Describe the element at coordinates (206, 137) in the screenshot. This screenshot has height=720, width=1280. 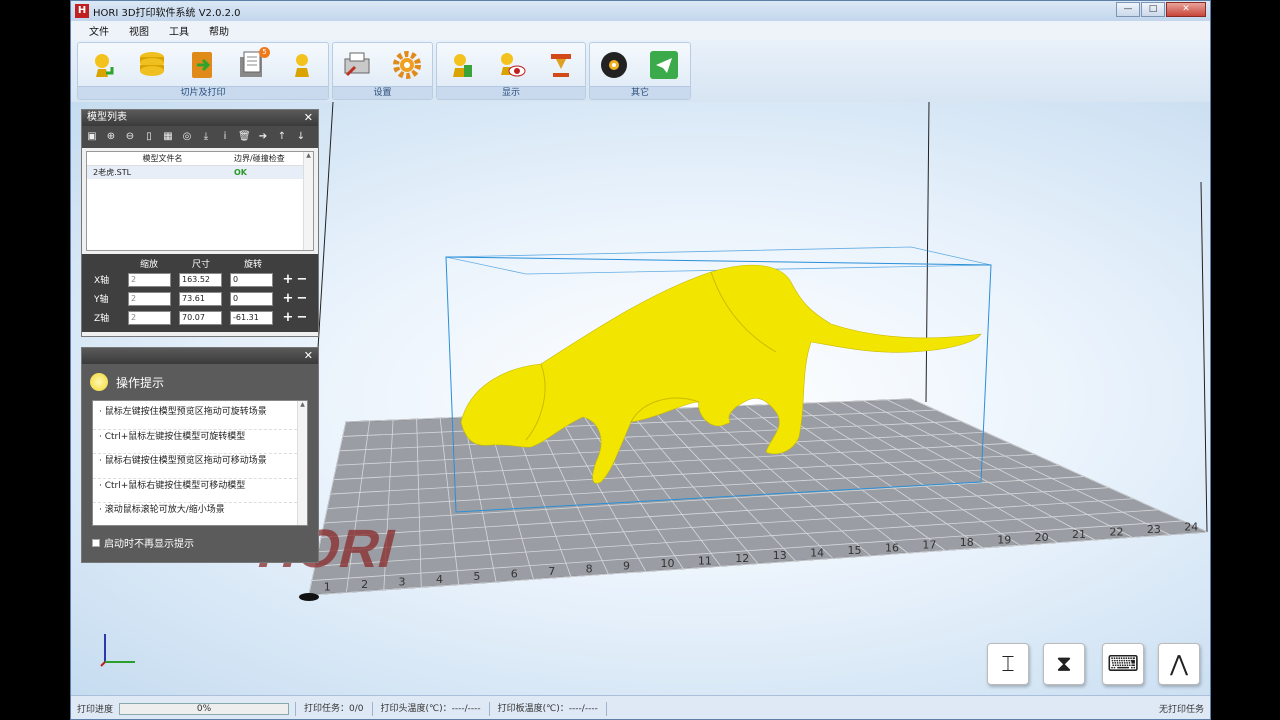
I see `drop-icon: ⤓` at that location.